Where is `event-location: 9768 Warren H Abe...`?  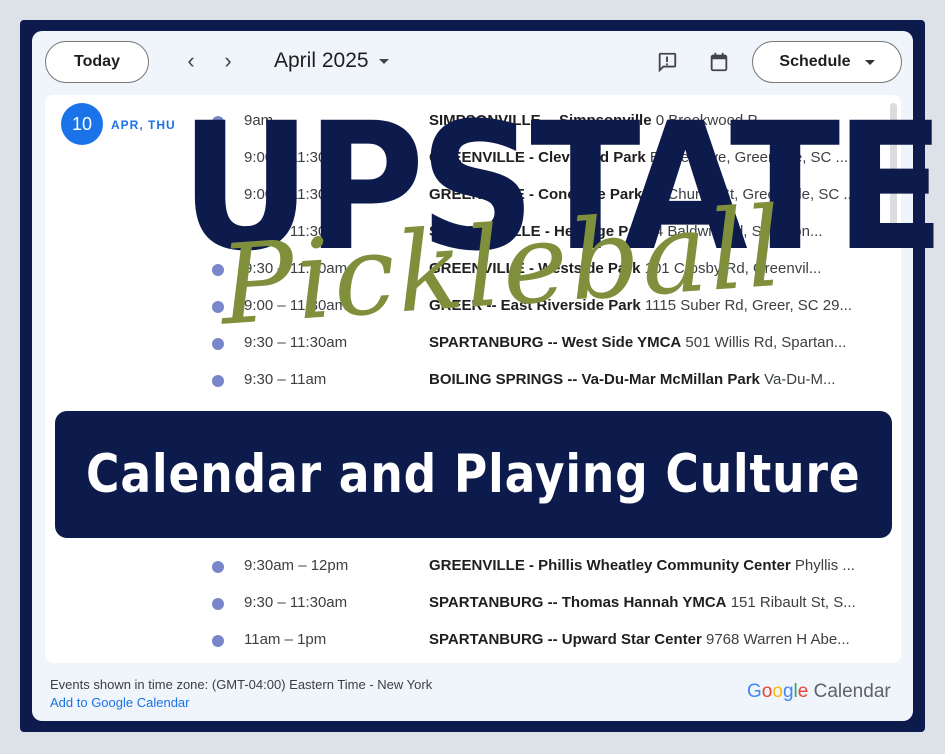 event-location: 9768 Warren H Abe... is located at coordinates (777, 639).